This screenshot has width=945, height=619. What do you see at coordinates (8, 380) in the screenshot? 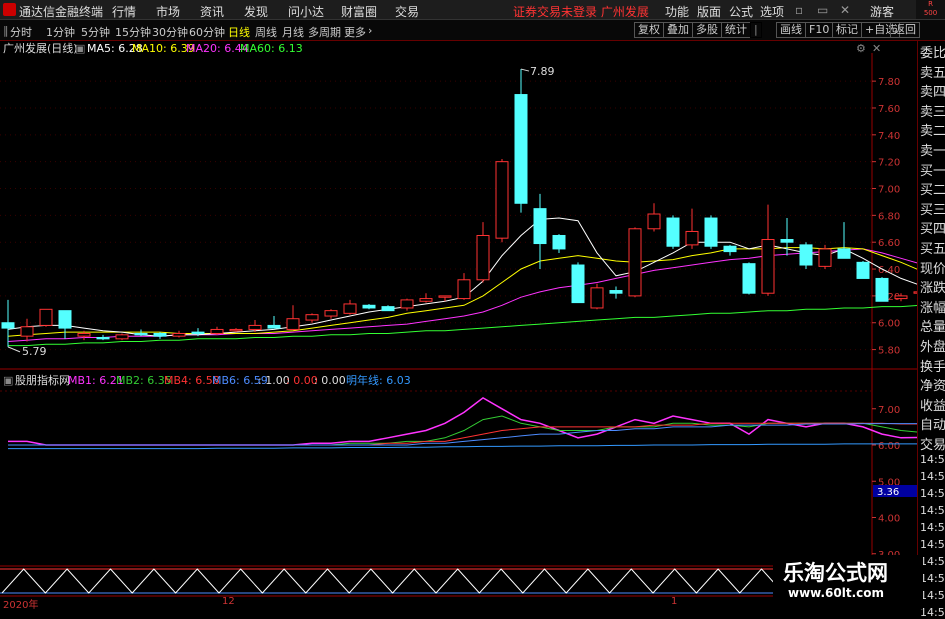
I see `indicator-settings-icon: ▣` at bounding box center [8, 380].